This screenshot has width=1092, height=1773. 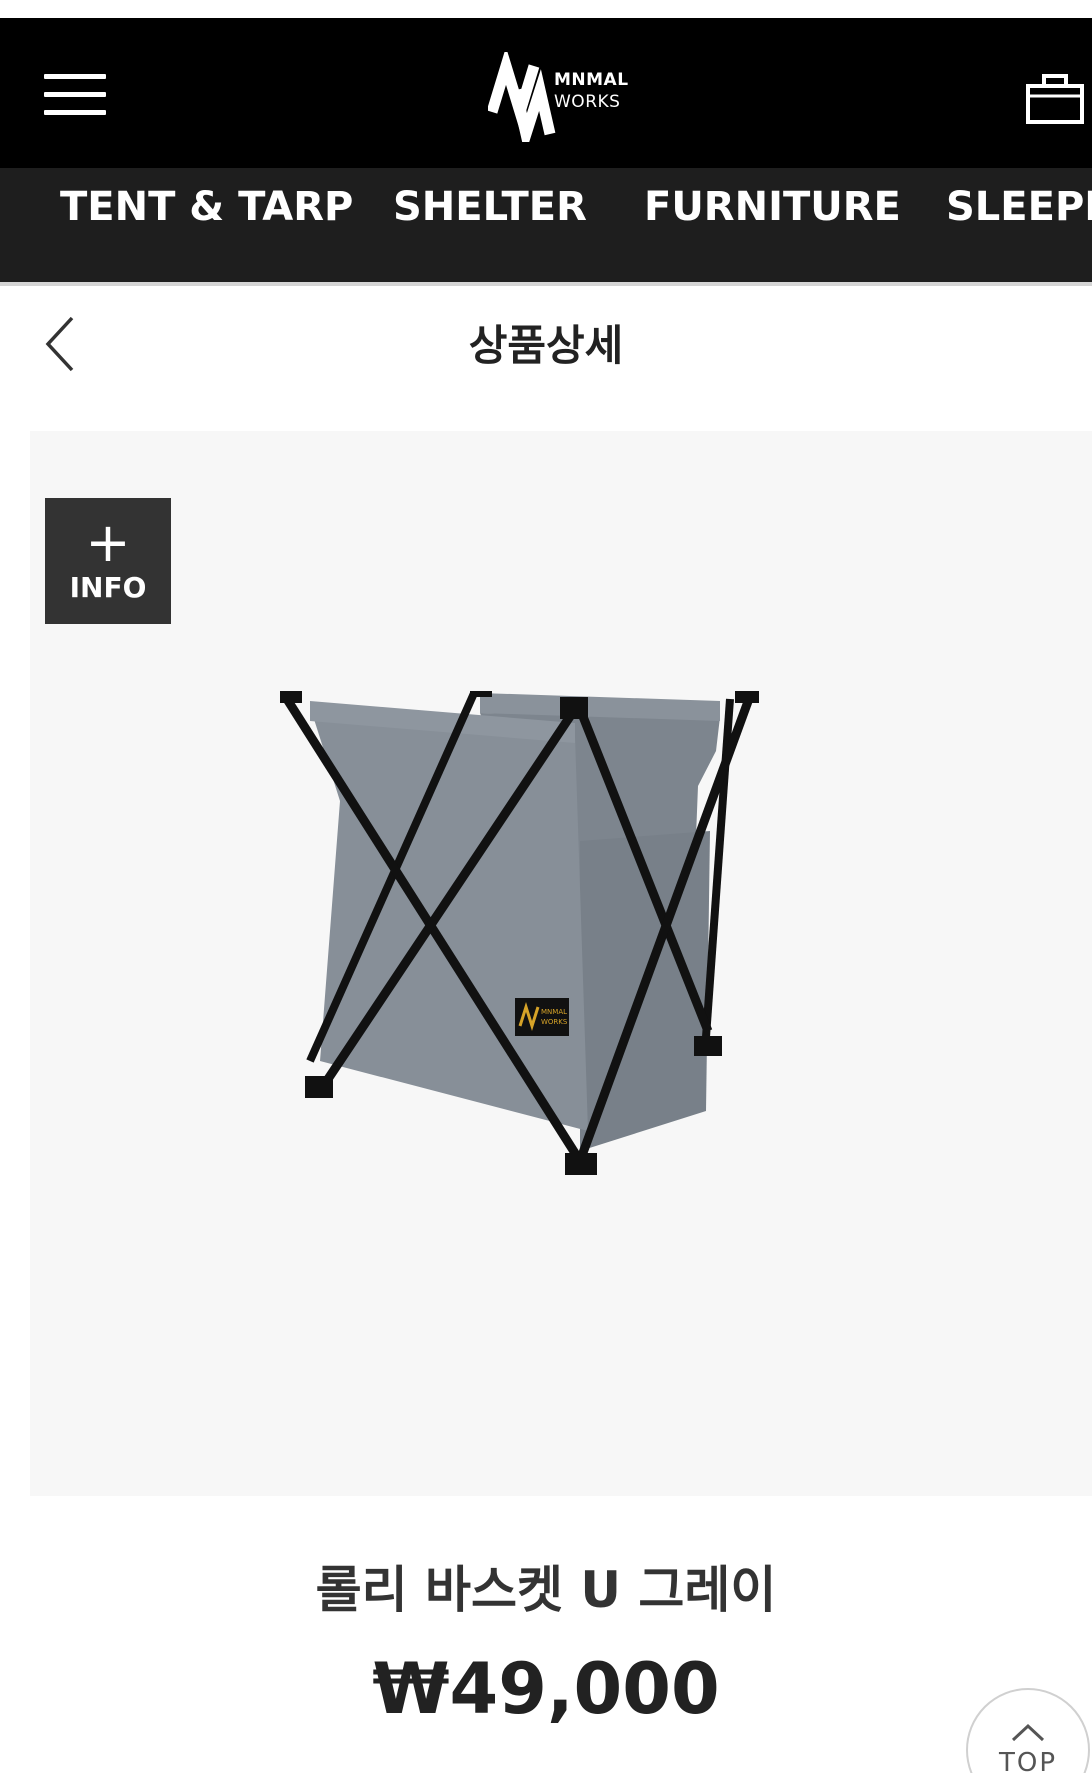 What do you see at coordinates (519, 933) in the screenshot?
I see `basket-product-illustration: MNMAL WORKS` at bounding box center [519, 933].